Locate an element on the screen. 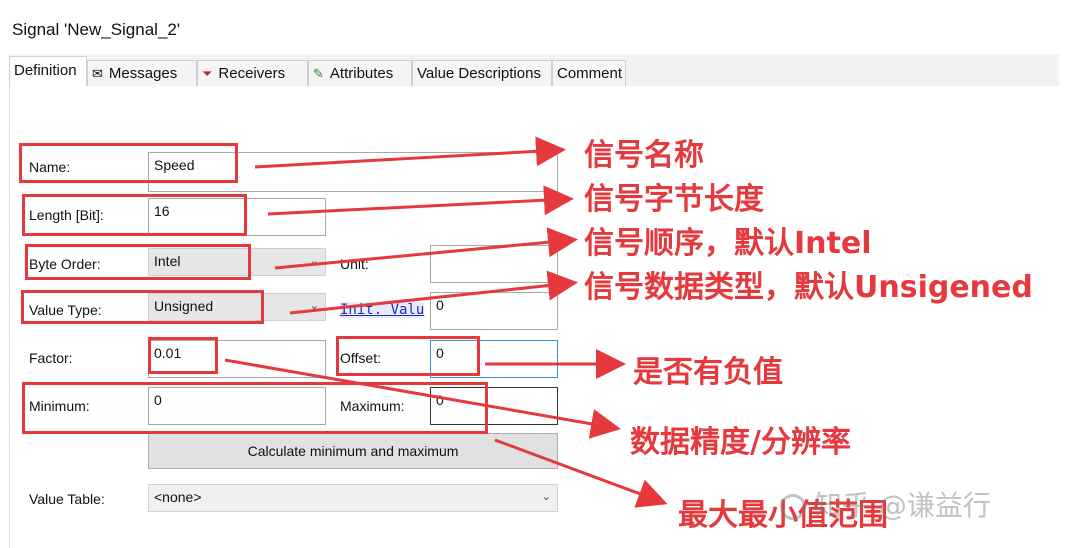  watermark-text: 知乎 @谦益行 is located at coordinates (902, 505).